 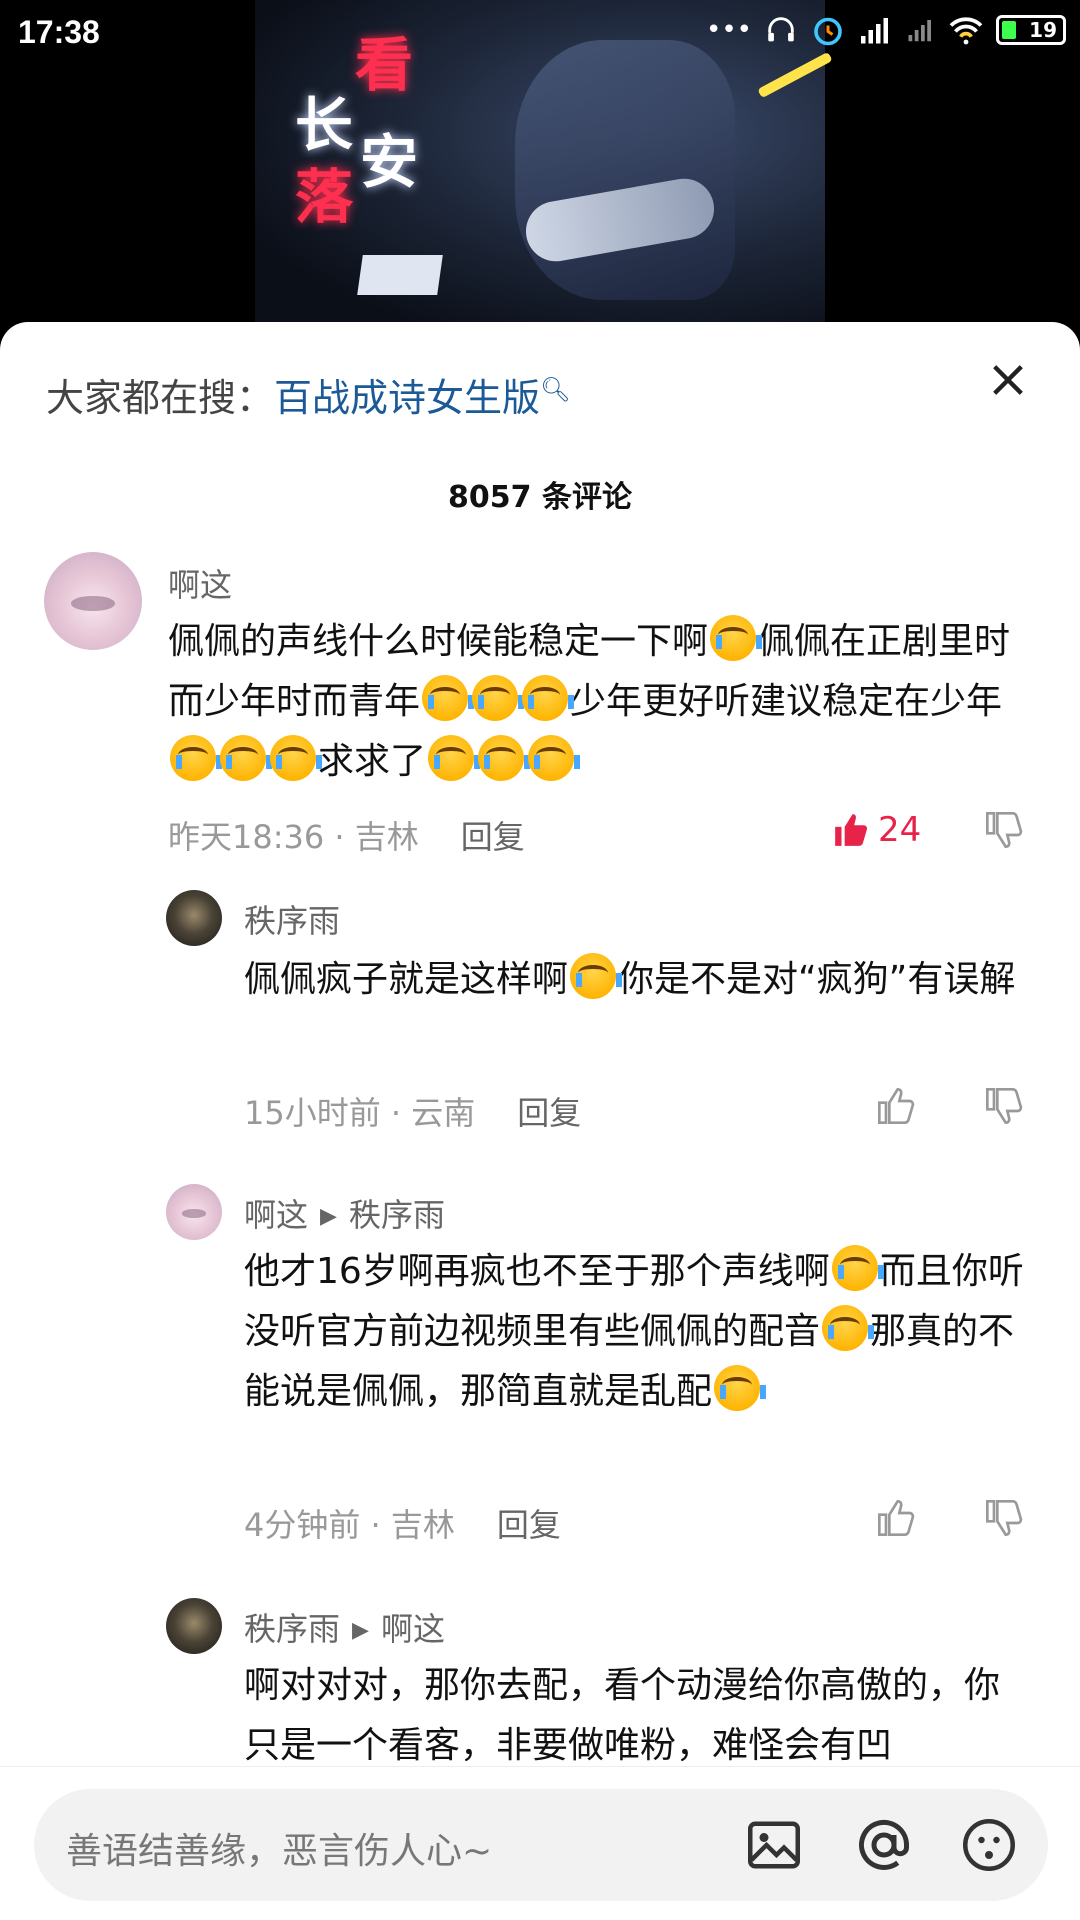 I want to click on video-character, so click(x=625, y=170).